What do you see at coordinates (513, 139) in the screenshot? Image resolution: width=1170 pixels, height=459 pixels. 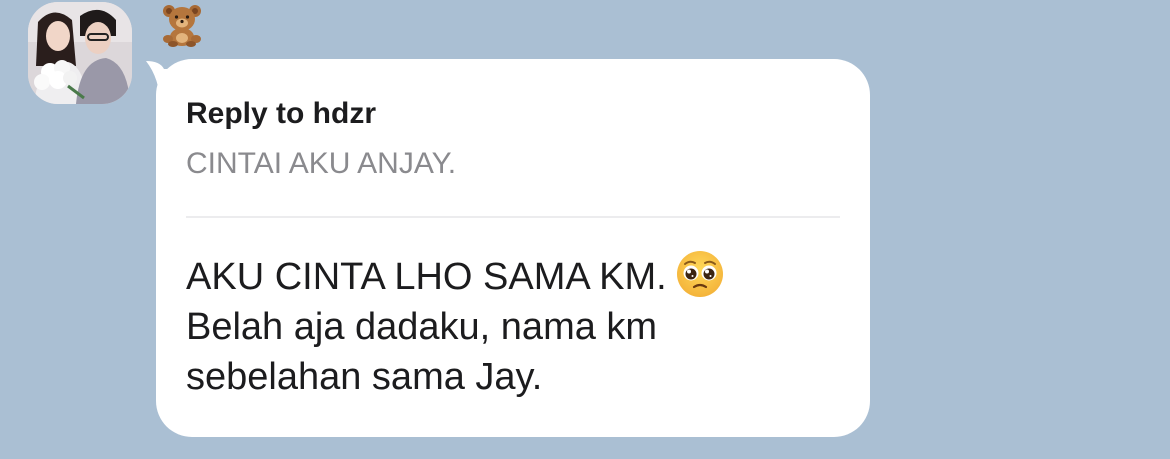 I see `reply-quote: Reply to hdzr CINTAI AKU ANJAY.` at bounding box center [513, 139].